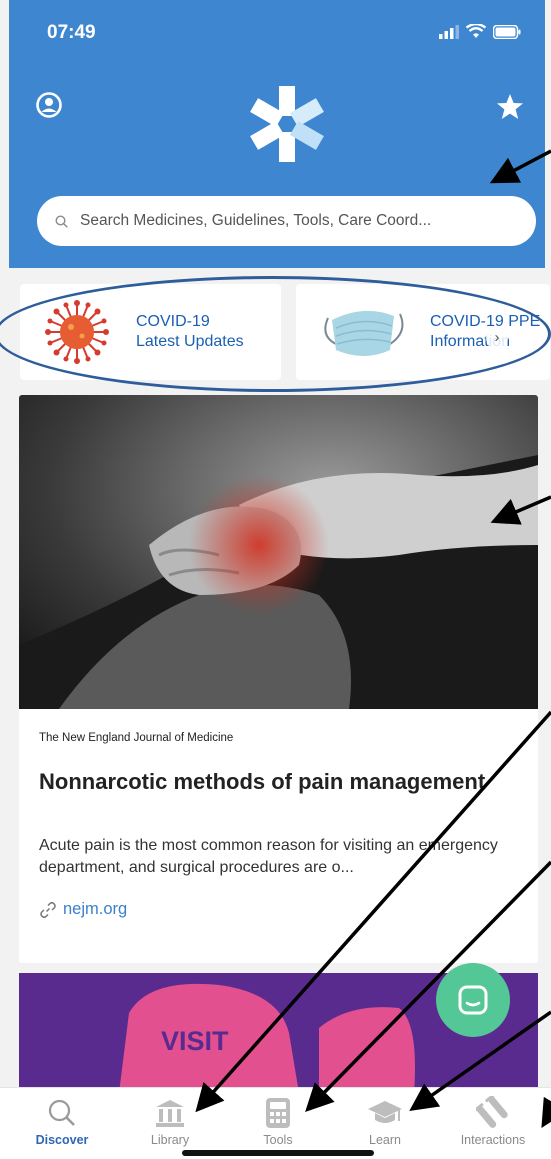 This screenshot has height=1159, width=551. What do you see at coordinates (493, 1140) in the screenshot?
I see `tab-interactions-label: Interactions` at bounding box center [493, 1140].